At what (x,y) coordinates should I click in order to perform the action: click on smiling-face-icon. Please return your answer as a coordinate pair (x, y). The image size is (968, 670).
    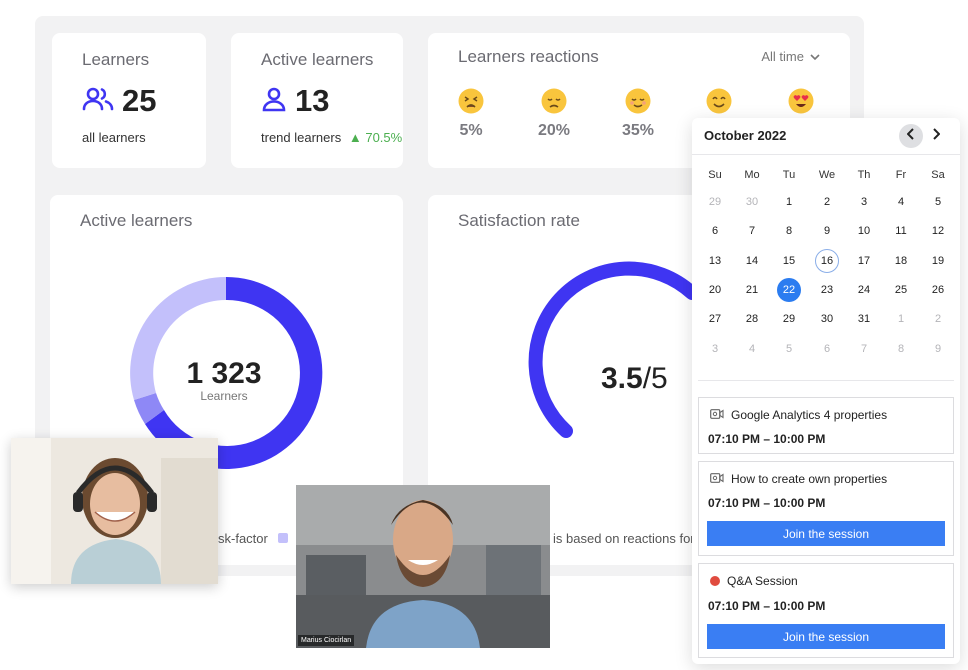
    Looking at the image, I should click on (719, 101).